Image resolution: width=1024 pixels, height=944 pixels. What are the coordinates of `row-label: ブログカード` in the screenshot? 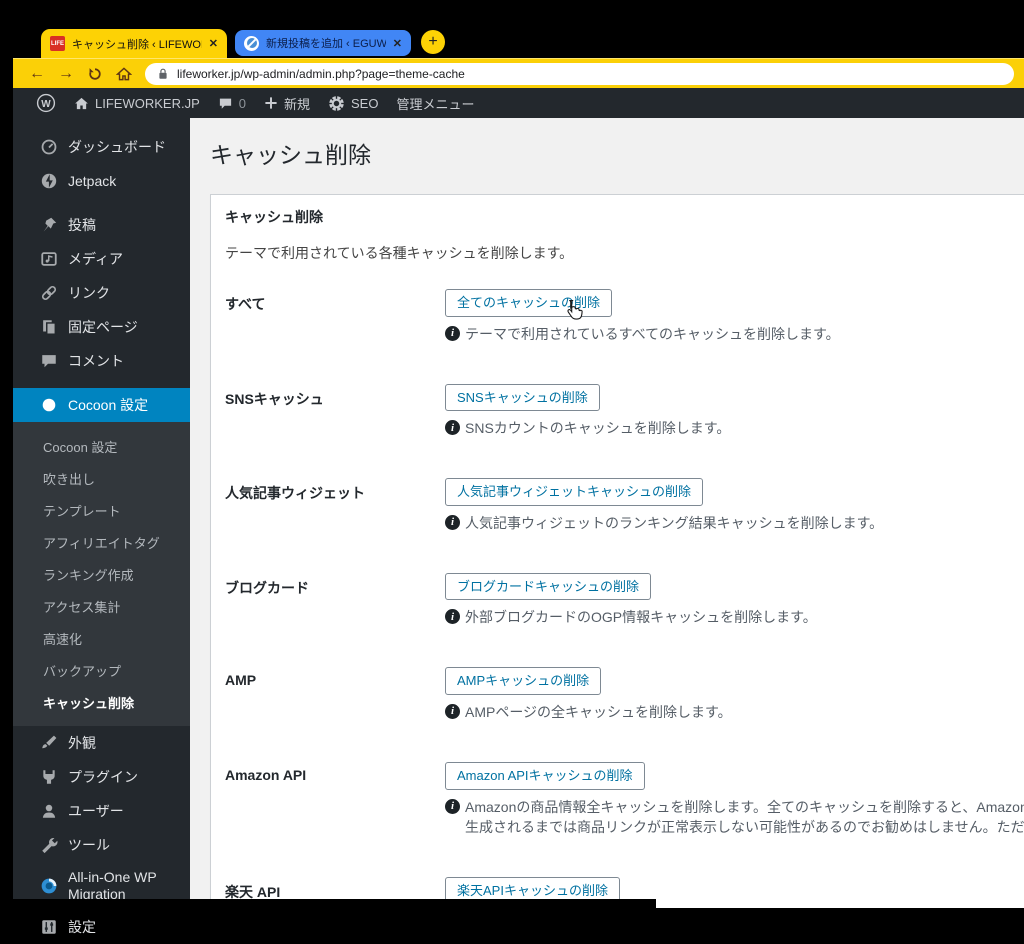 It's located at (267, 587).